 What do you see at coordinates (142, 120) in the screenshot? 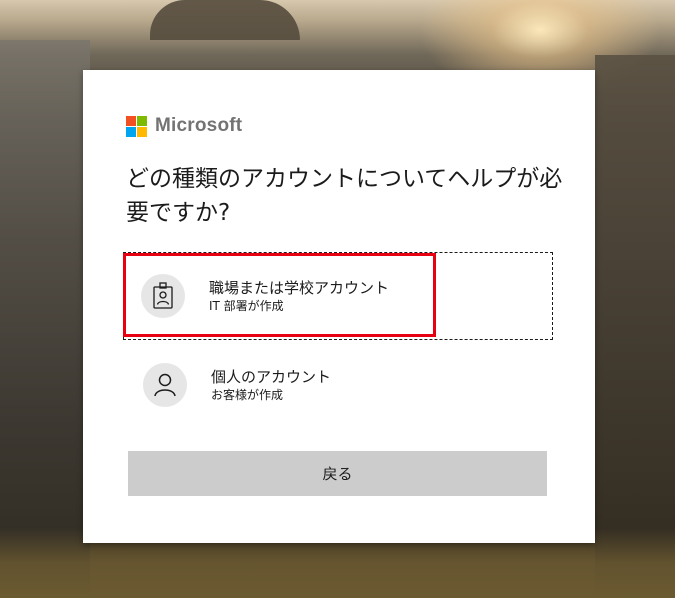
I see `logo-square-green` at bounding box center [142, 120].